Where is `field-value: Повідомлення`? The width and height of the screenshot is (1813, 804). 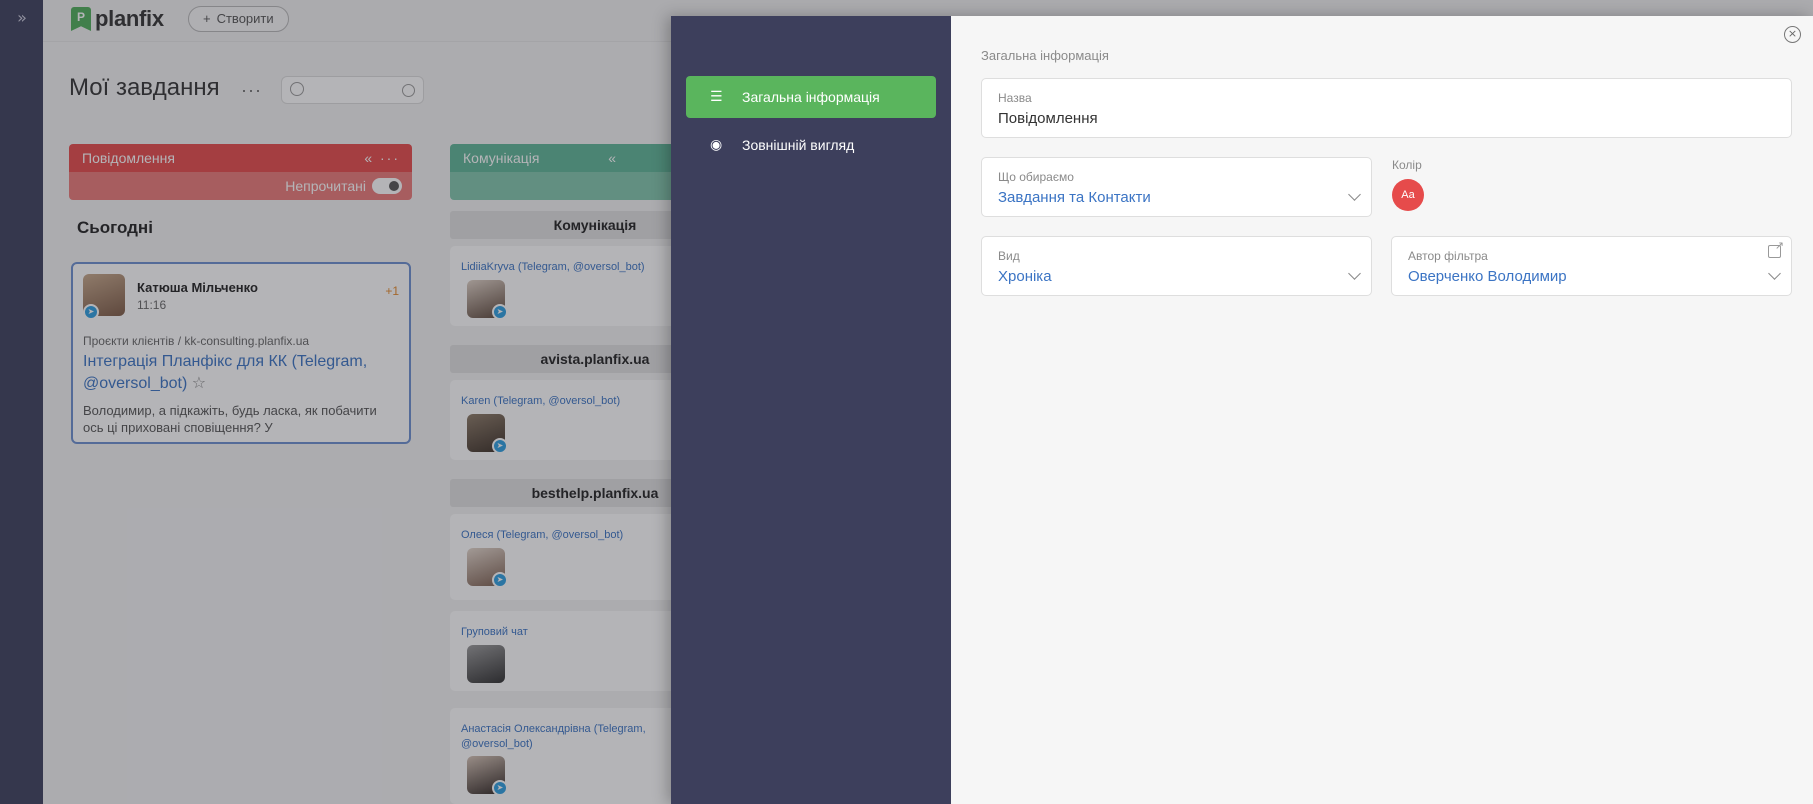 field-value: Повідомлення is located at coordinates (1048, 118).